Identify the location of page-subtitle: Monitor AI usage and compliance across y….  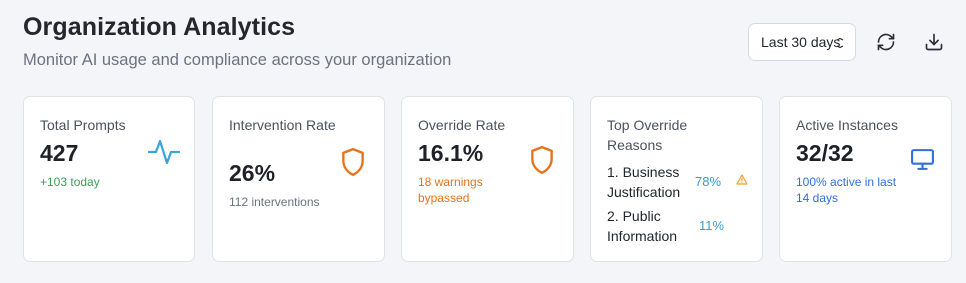
(237, 60).